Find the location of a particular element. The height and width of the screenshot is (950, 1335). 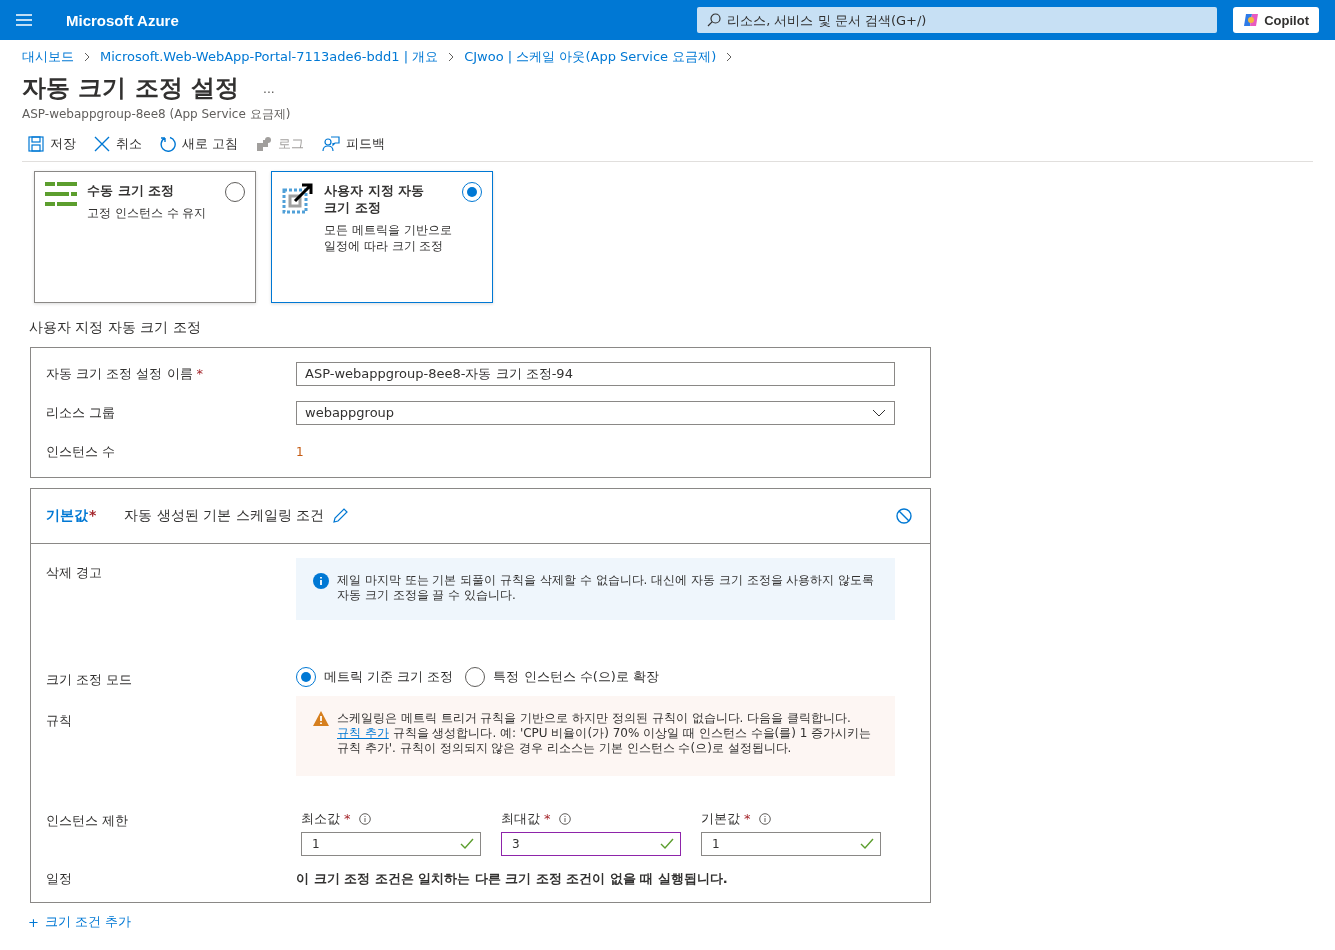

search-icon is located at coordinates (714, 20).